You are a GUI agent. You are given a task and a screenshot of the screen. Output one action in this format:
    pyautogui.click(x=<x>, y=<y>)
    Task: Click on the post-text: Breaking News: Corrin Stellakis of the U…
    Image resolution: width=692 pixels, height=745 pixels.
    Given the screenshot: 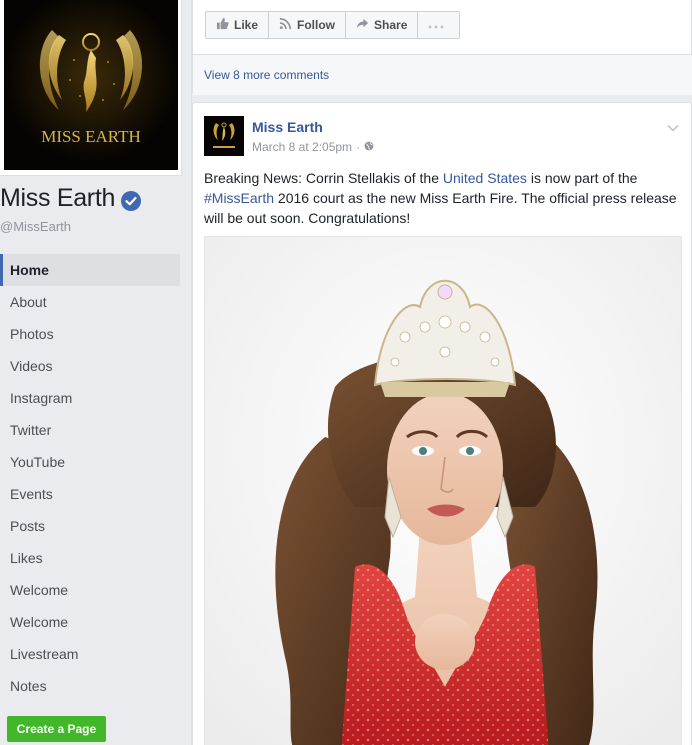 What is the action you would take?
    pyautogui.click(x=444, y=198)
    